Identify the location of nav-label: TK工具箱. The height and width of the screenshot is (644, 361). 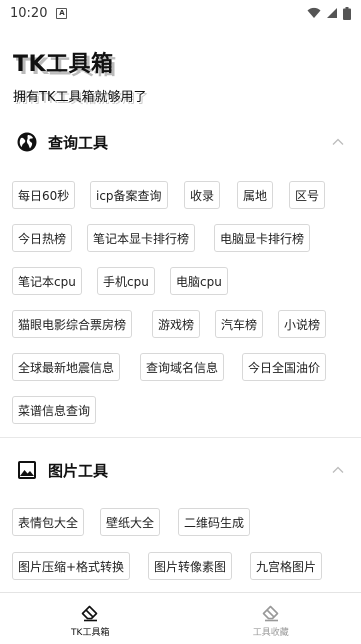
(90, 631).